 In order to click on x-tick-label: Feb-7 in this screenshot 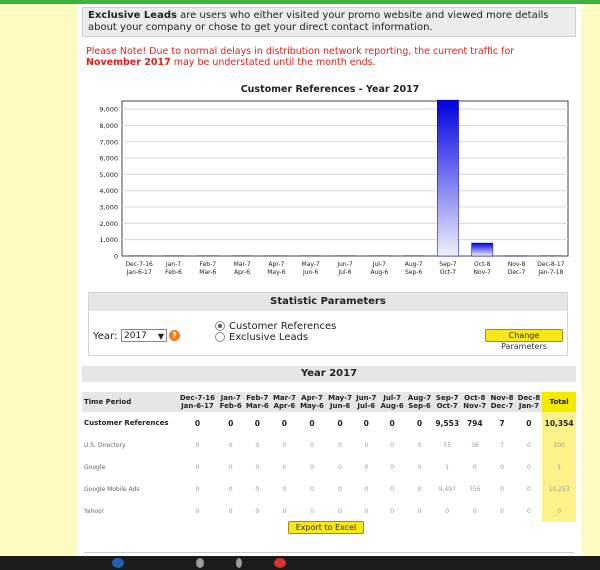, I will do `click(207, 264)`.